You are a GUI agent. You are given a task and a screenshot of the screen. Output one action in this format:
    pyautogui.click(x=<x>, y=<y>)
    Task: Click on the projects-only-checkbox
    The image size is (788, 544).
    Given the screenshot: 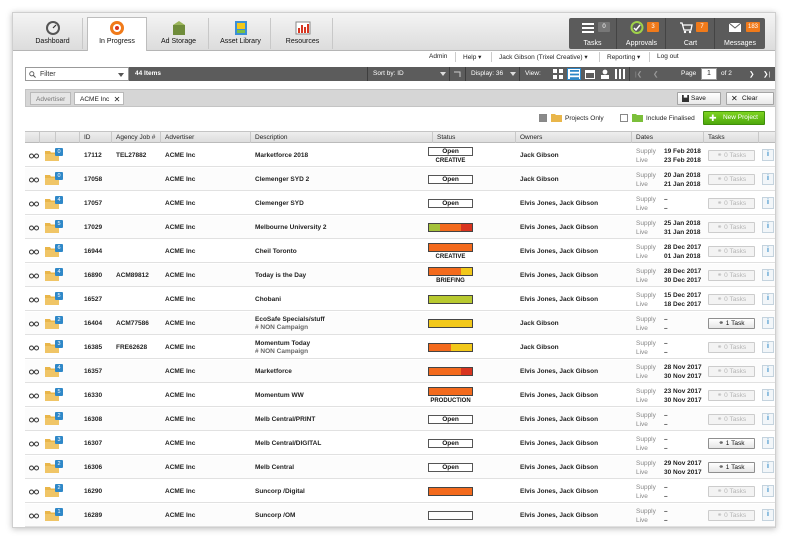 What is the action you would take?
    pyautogui.click(x=543, y=118)
    